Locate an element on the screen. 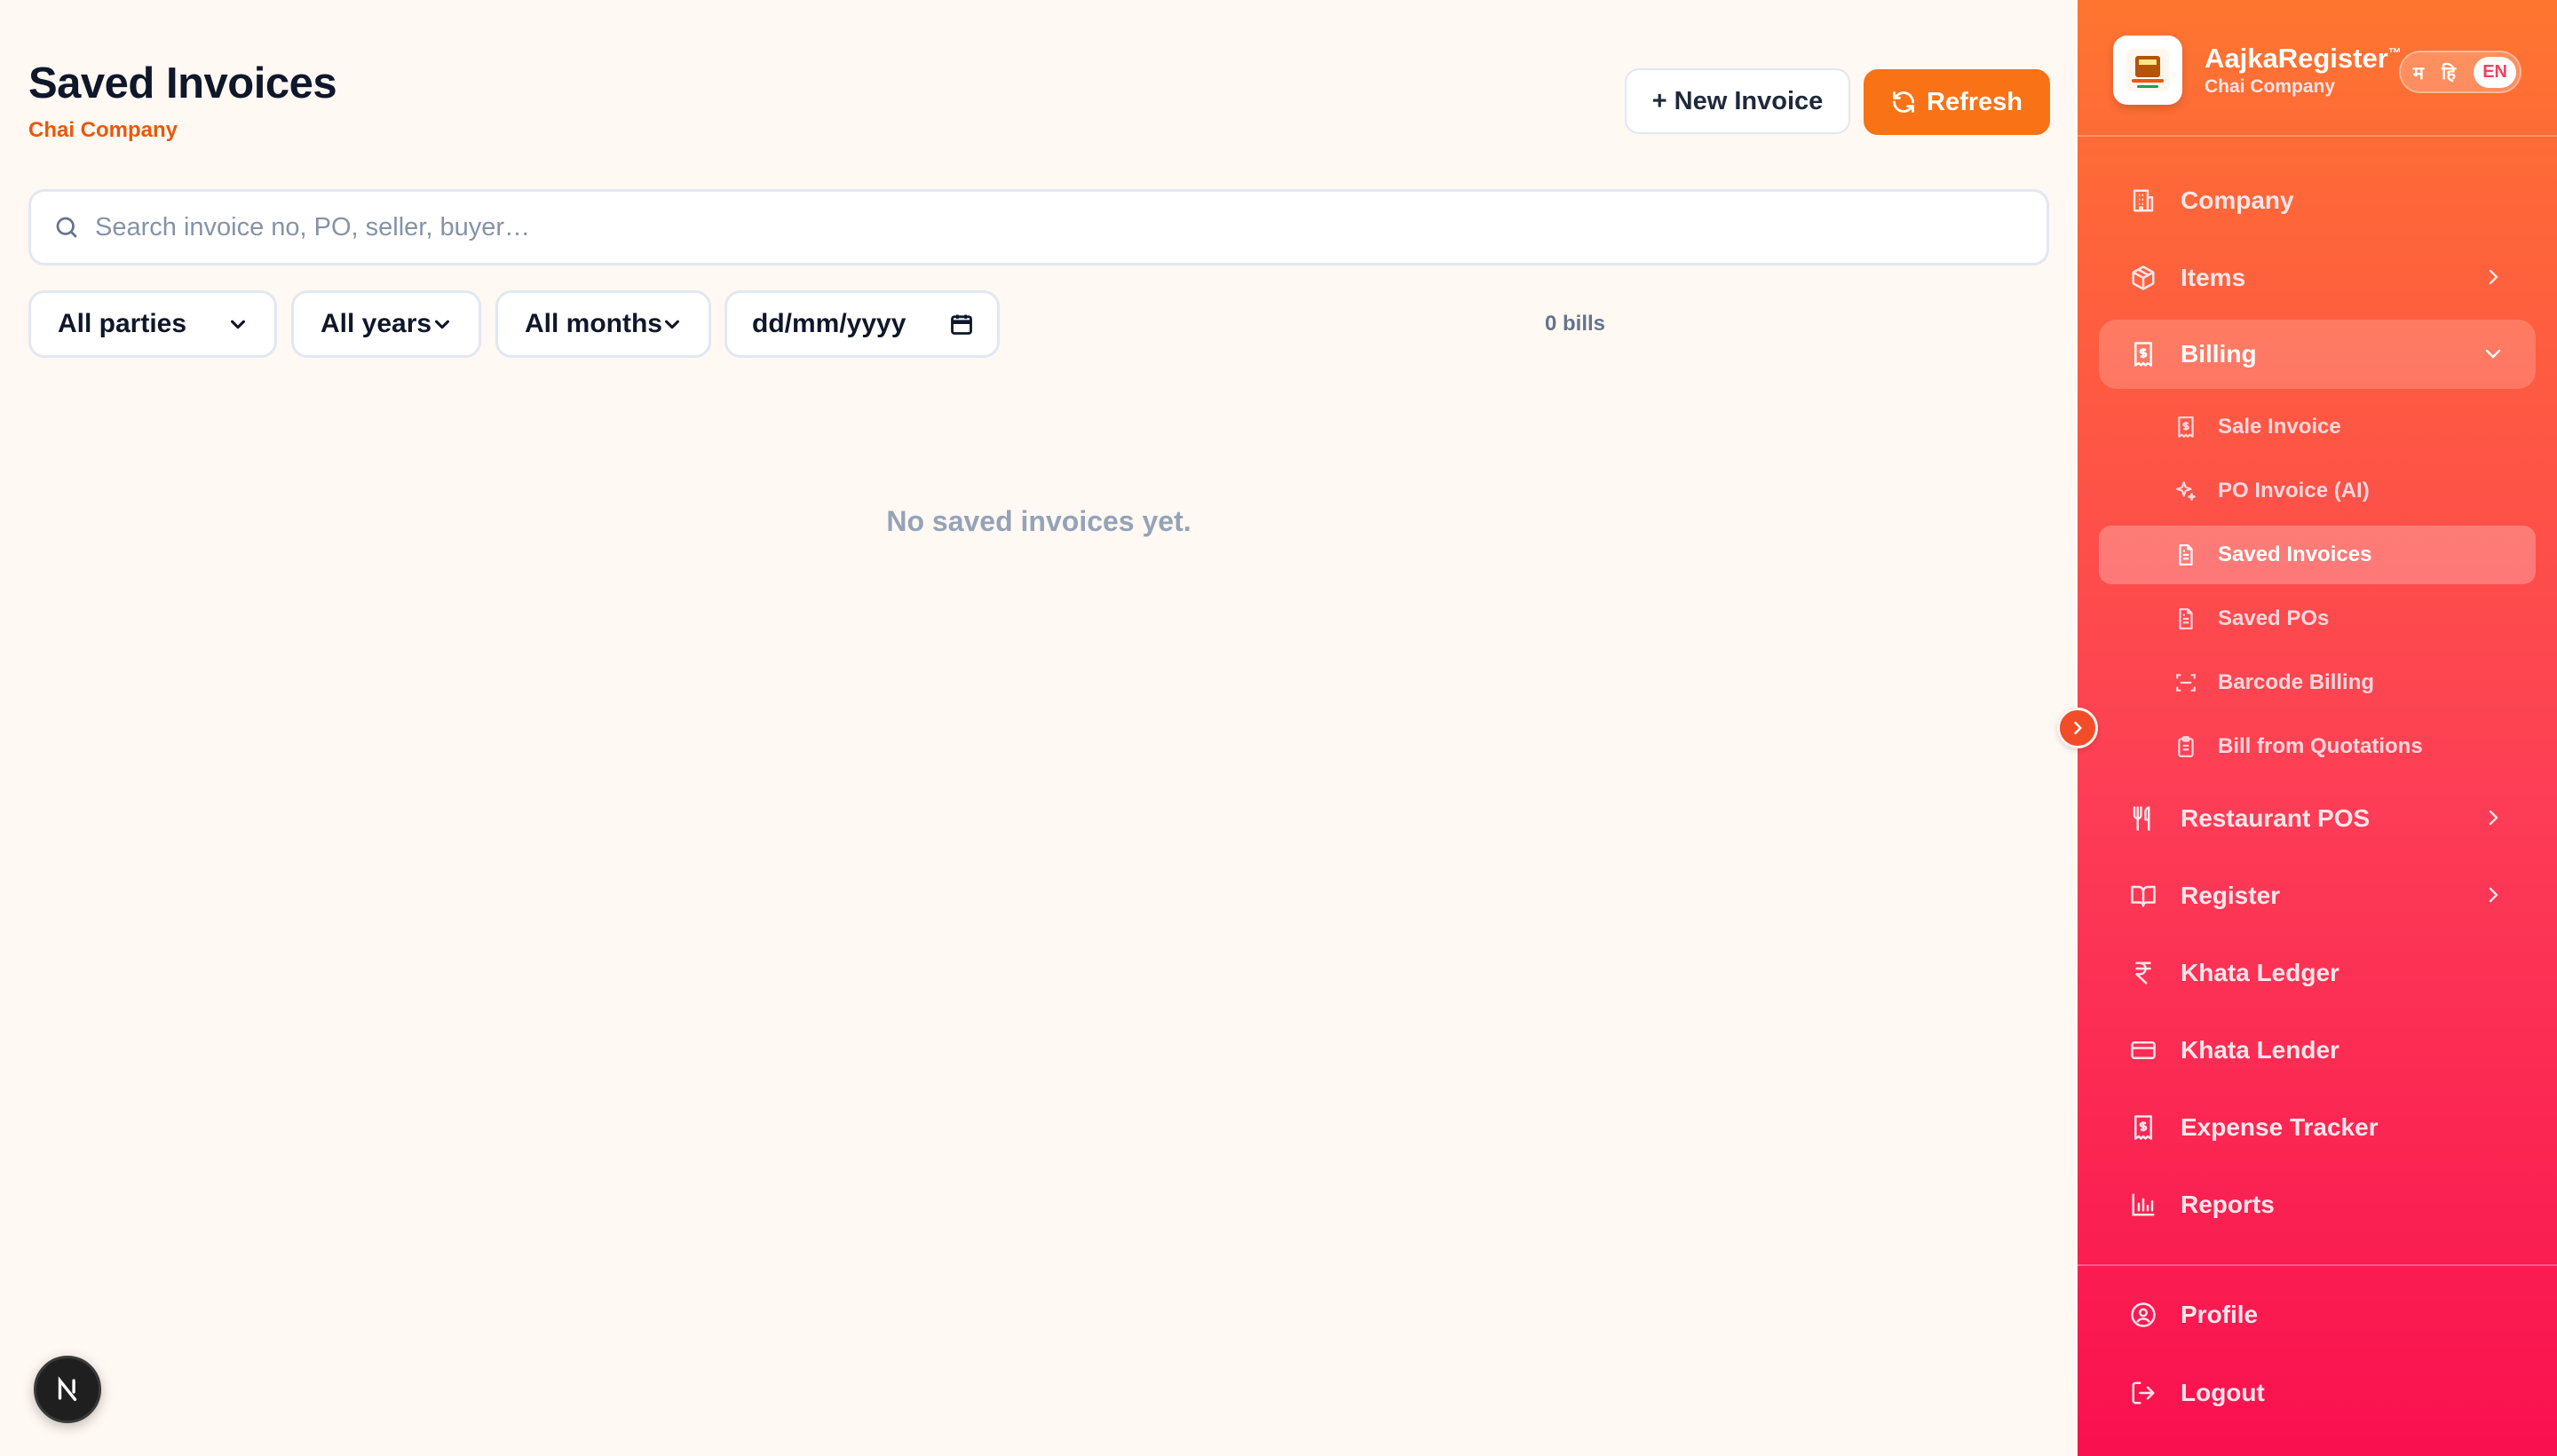 Image resolution: width=2557 pixels, height=1456 pixels. lang-marathi: म is located at coordinates (2418, 72).